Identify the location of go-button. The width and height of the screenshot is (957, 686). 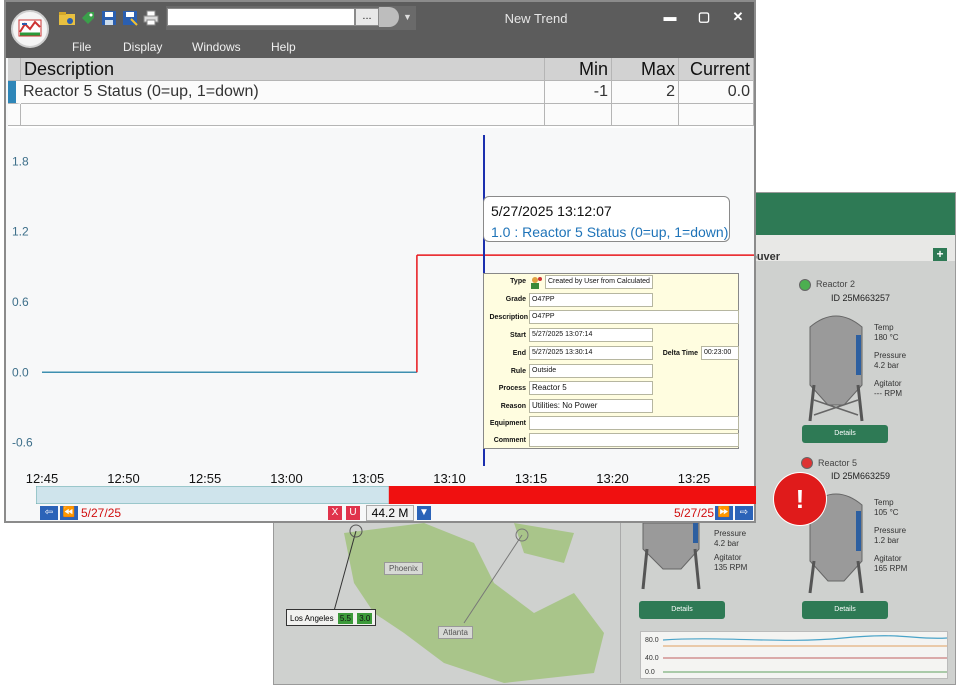
(389, 17).